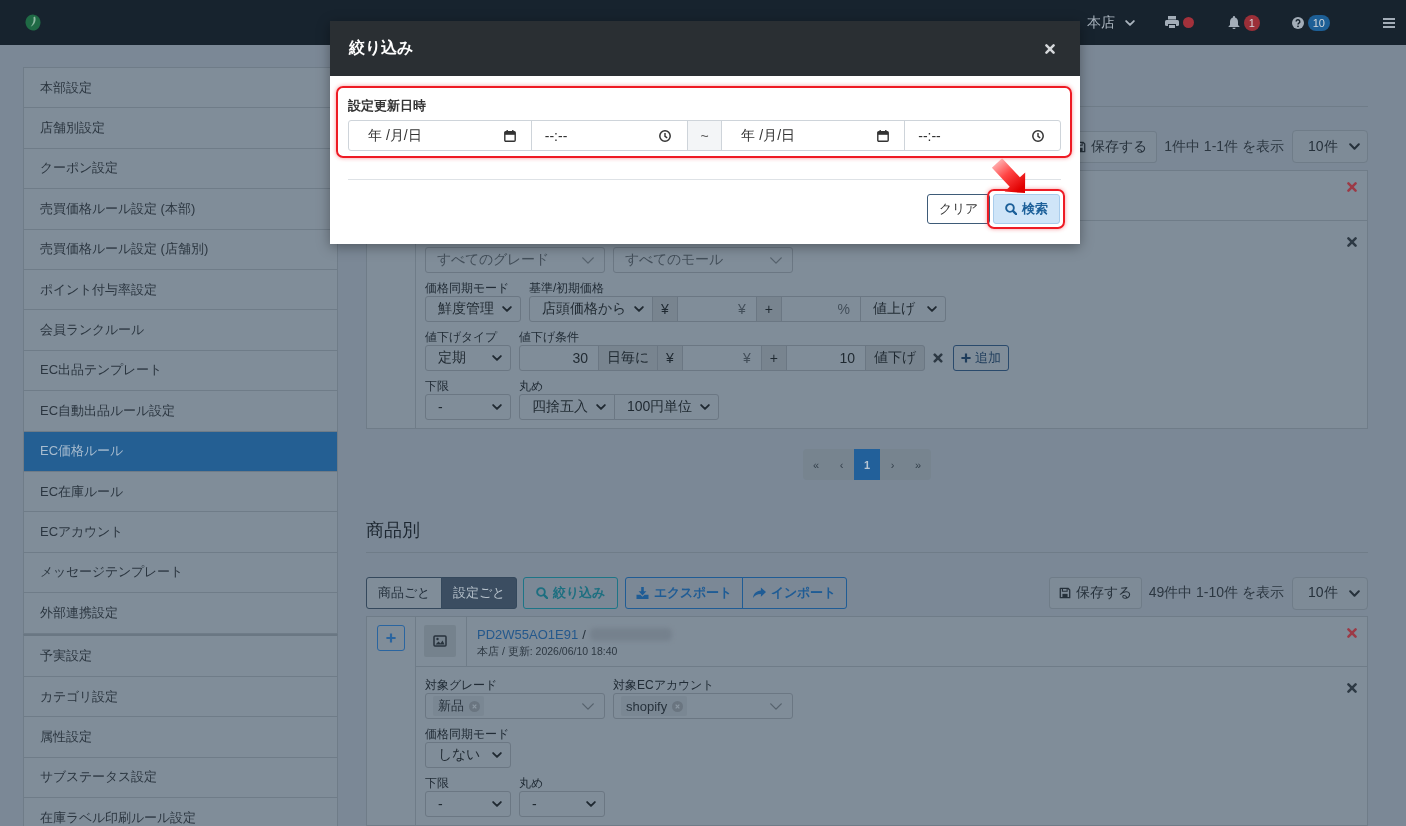 This screenshot has width=1406, height=826. What do you see at coordinates (180, 573) in the screenshot?
I see `sidebar-item: メッセージテンプレート` at bounding box center [180, 573].